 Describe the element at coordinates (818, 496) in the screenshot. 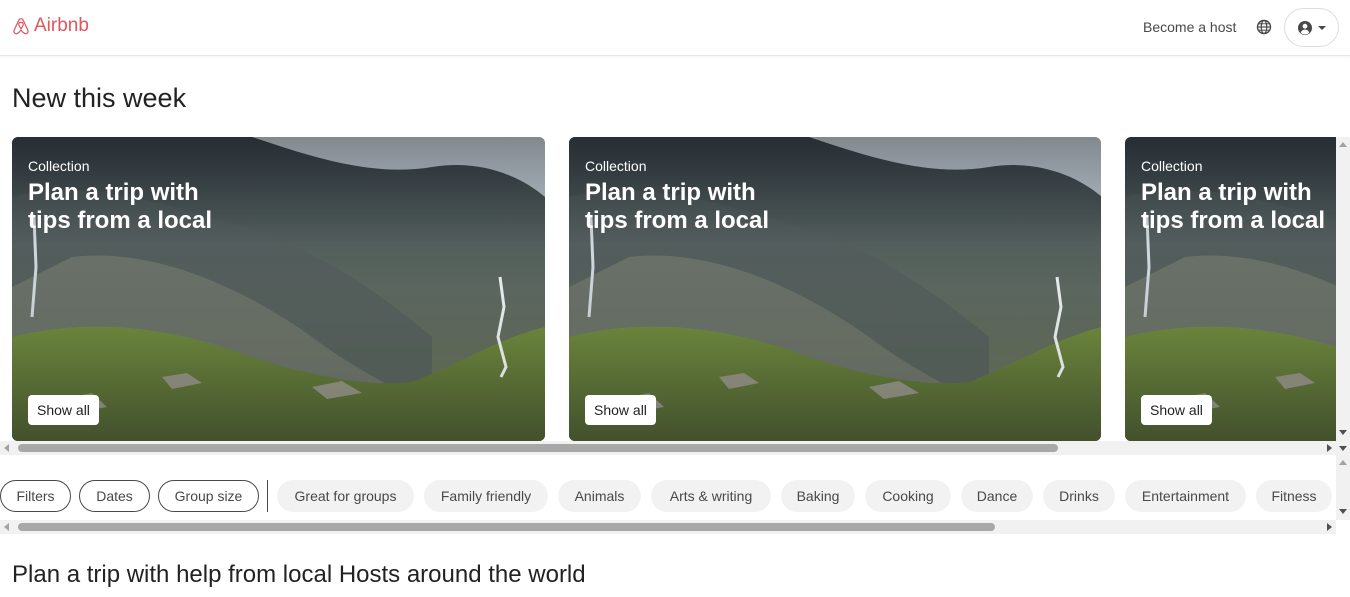

I see `category-chip: Baking` at that location.